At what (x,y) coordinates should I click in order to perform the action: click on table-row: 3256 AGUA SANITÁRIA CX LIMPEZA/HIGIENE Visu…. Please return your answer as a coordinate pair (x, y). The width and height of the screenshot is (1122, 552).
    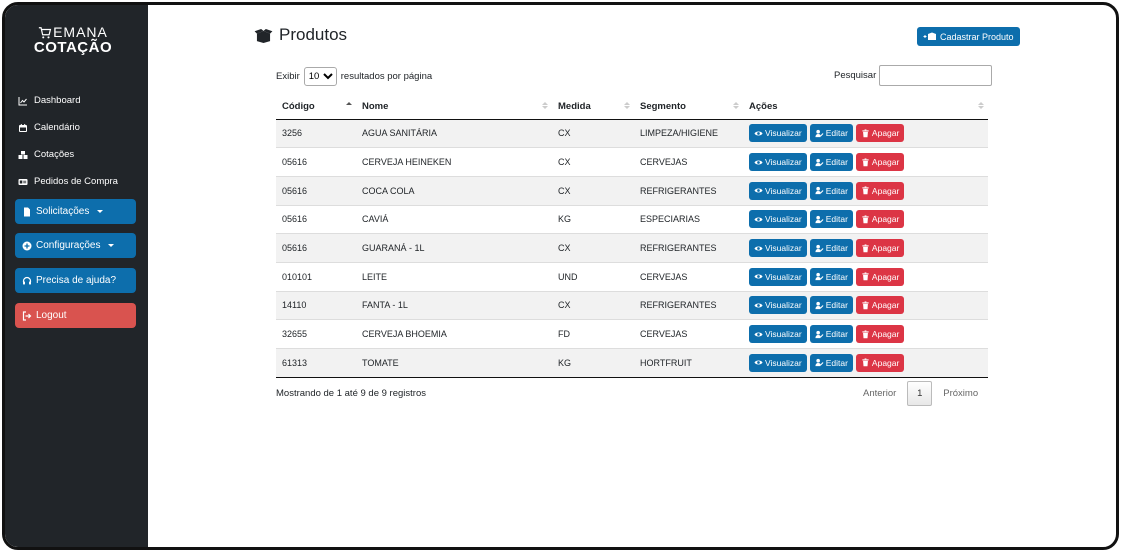
    Looking at the image, I should click on (632, 133).